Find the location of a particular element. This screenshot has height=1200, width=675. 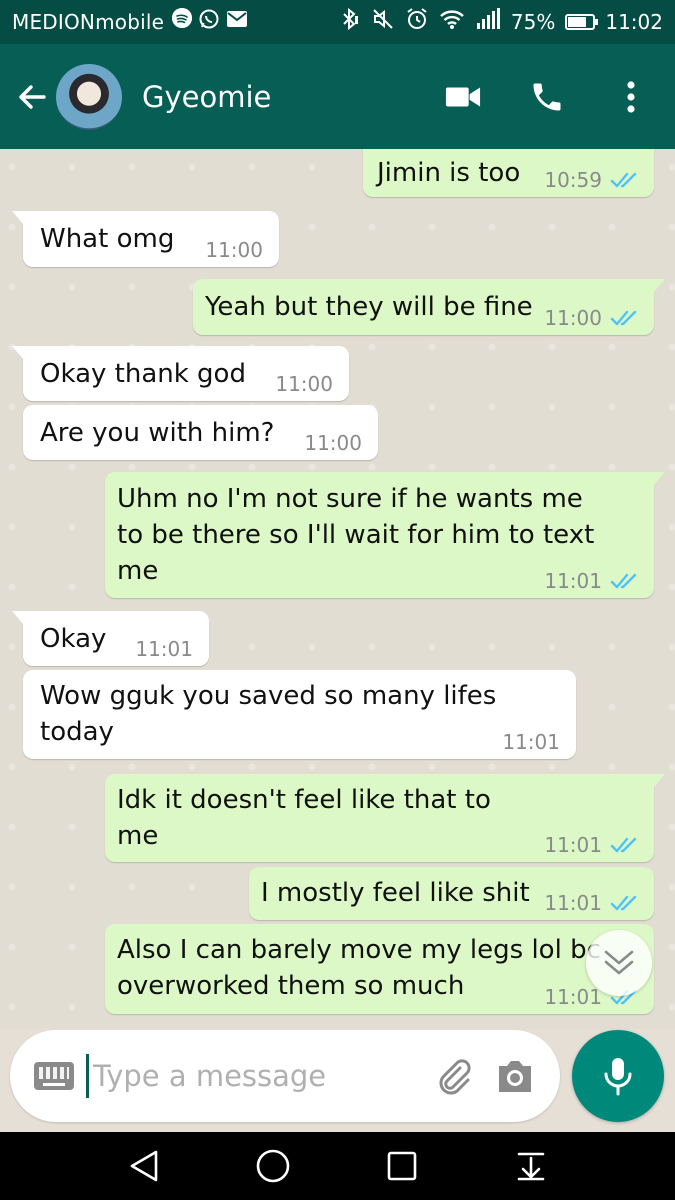

phone-call-icon is located at coordinates (547, 97).